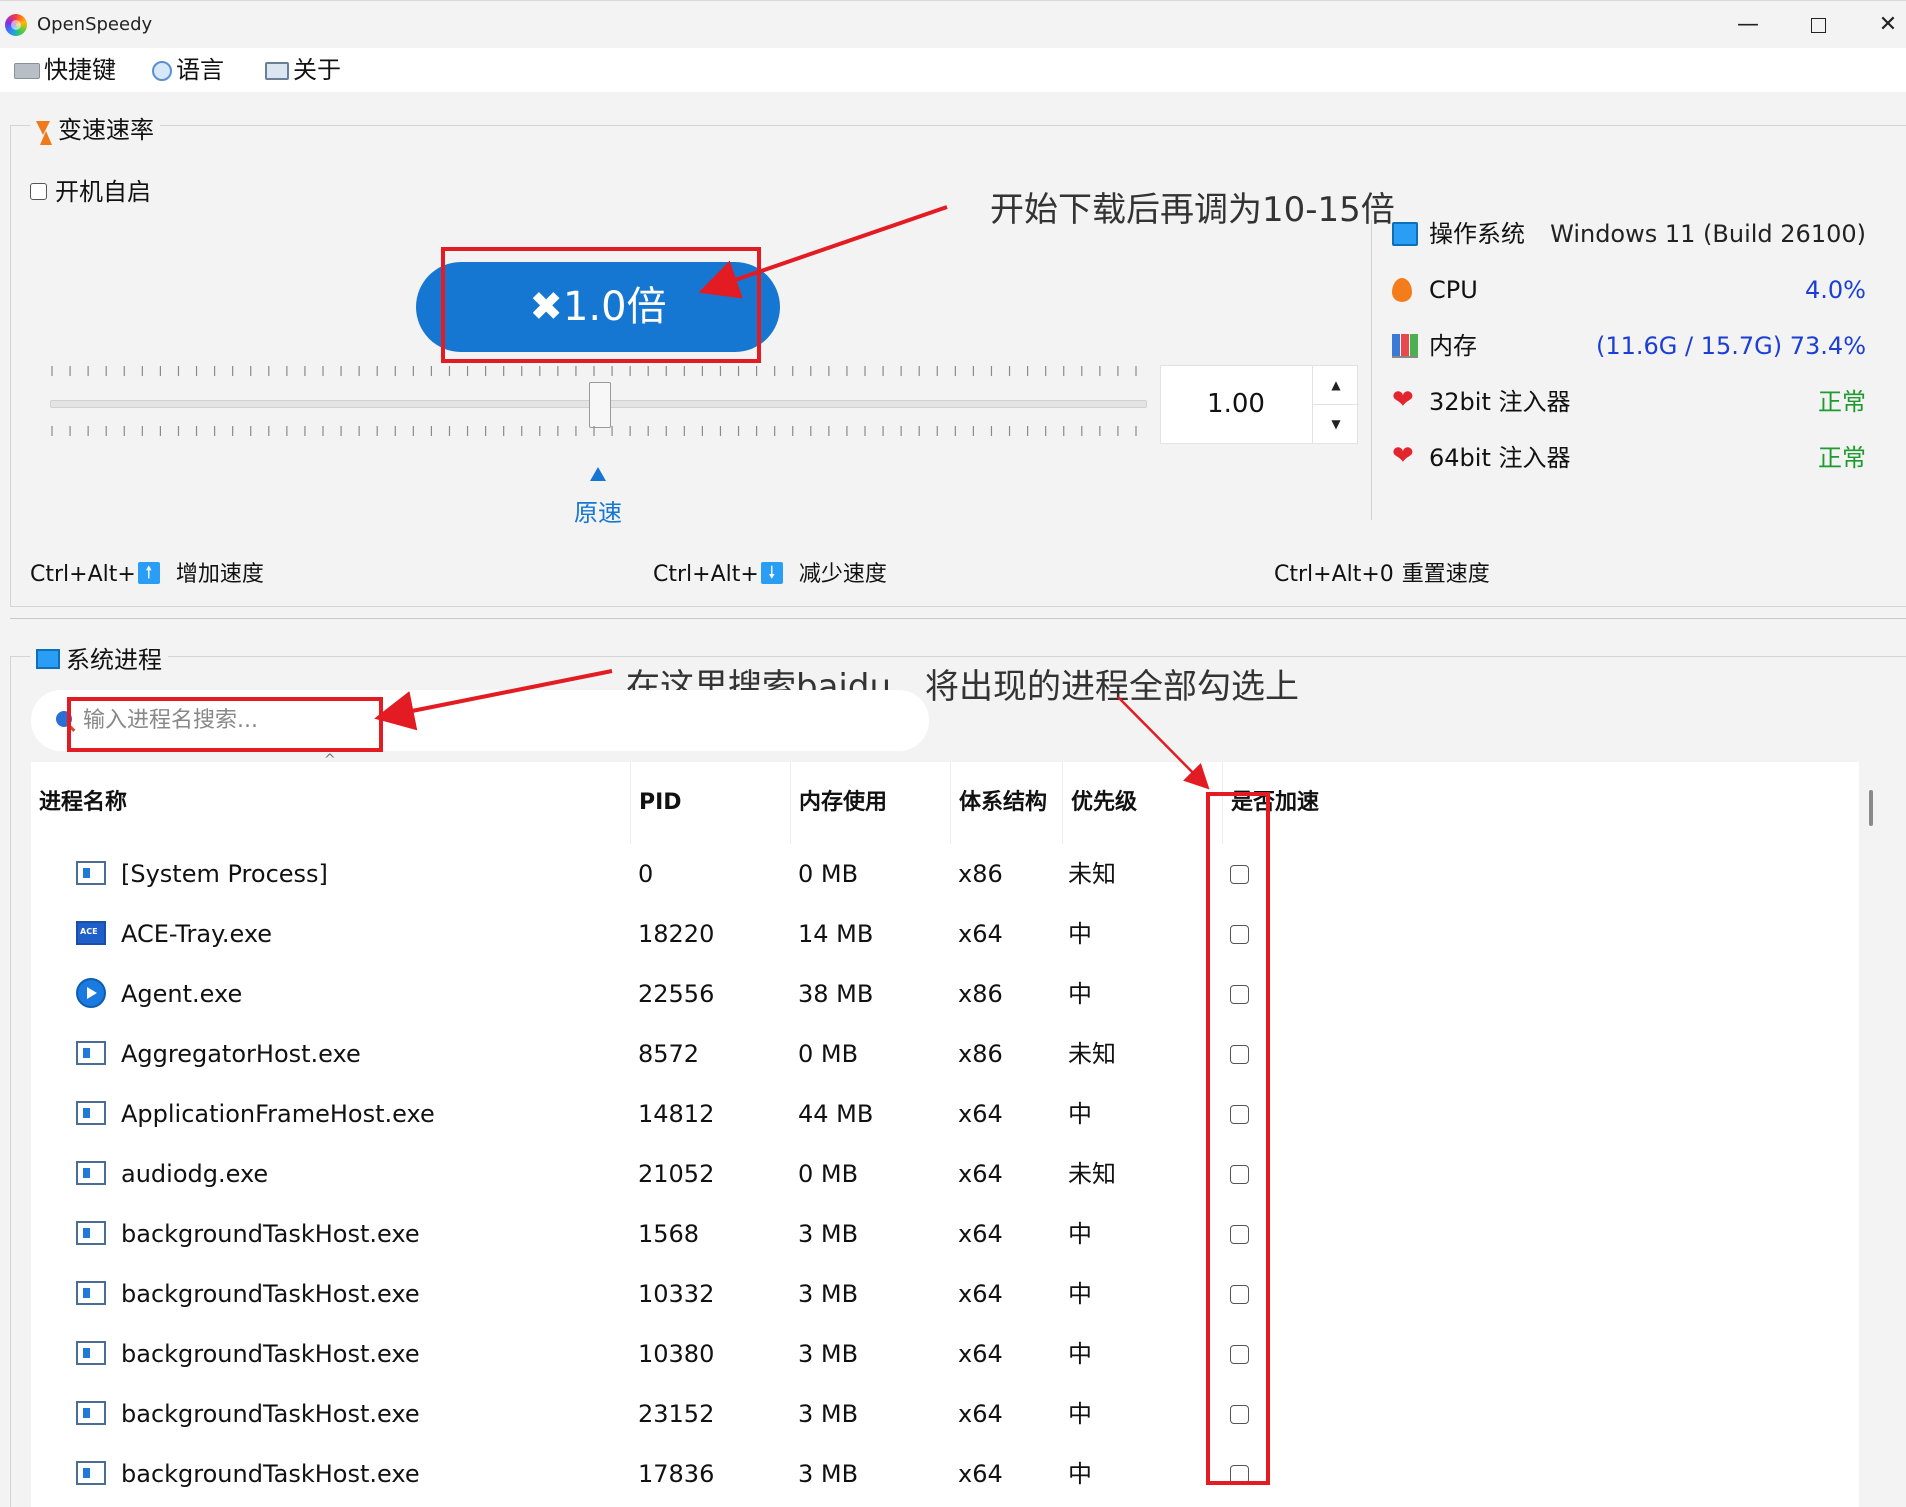  I want to click on close-button: ✕, so click(1882, 25).